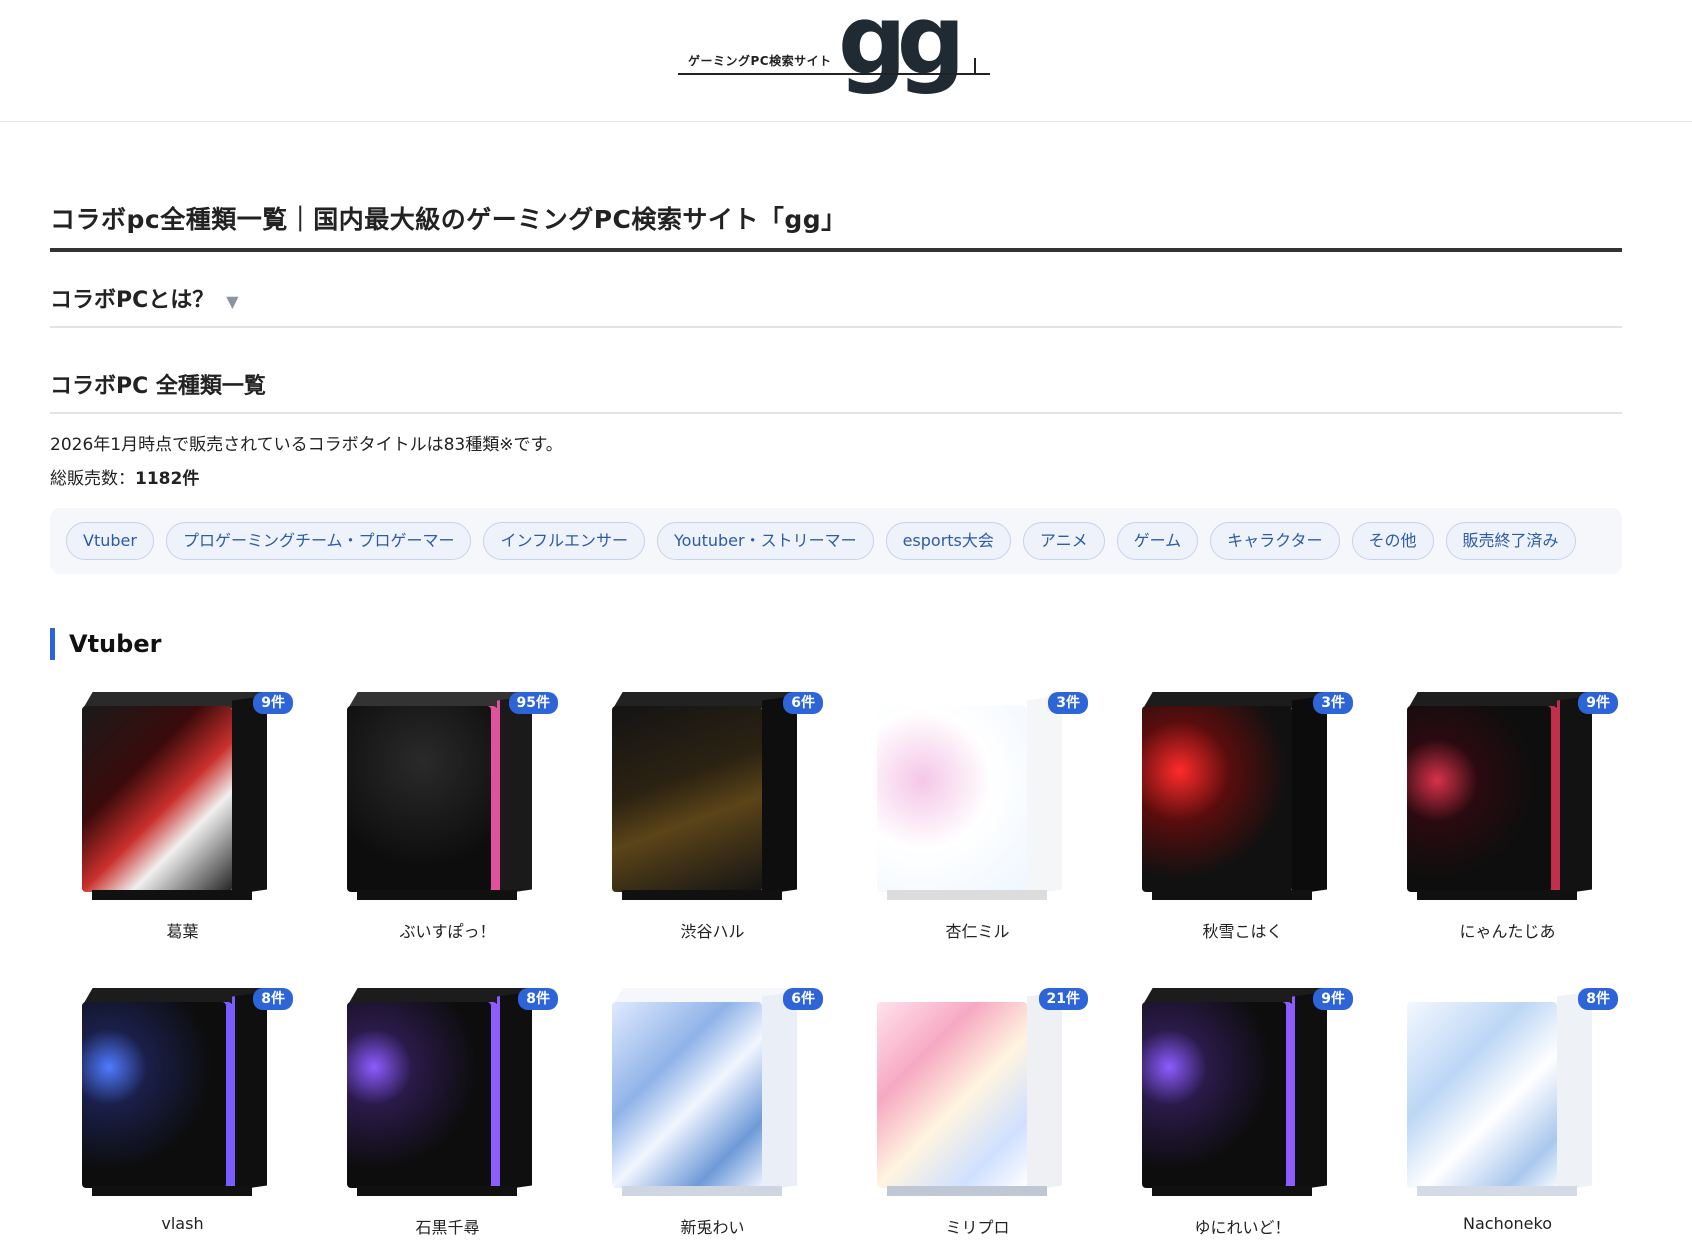 This screenshot has width=1692, height=1260. I want to click on product-card: 8件 Nachoneko, so click(1507, 1118).